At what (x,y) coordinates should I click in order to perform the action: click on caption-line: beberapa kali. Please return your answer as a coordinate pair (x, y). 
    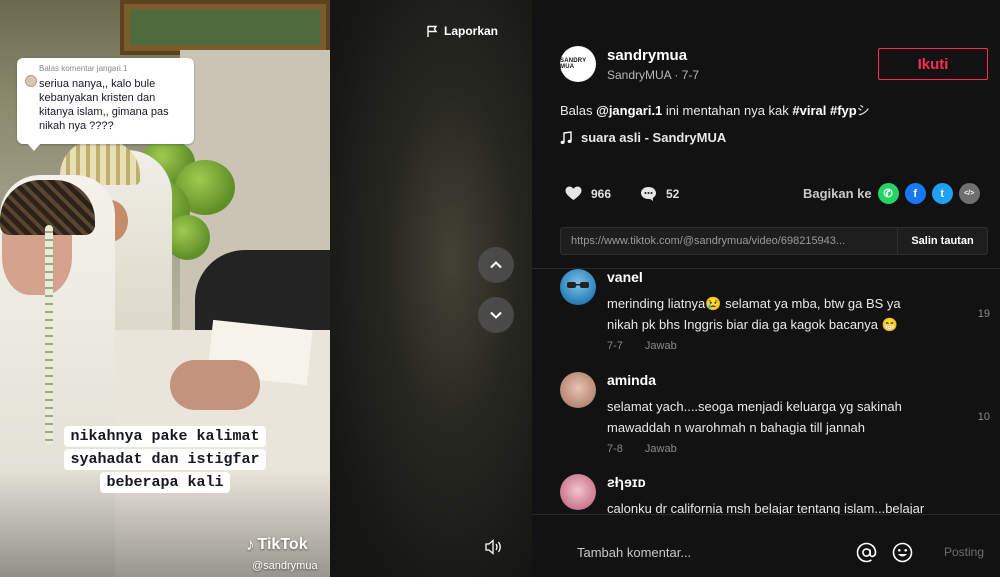
    Looking at the image, I should click on (165, 482).